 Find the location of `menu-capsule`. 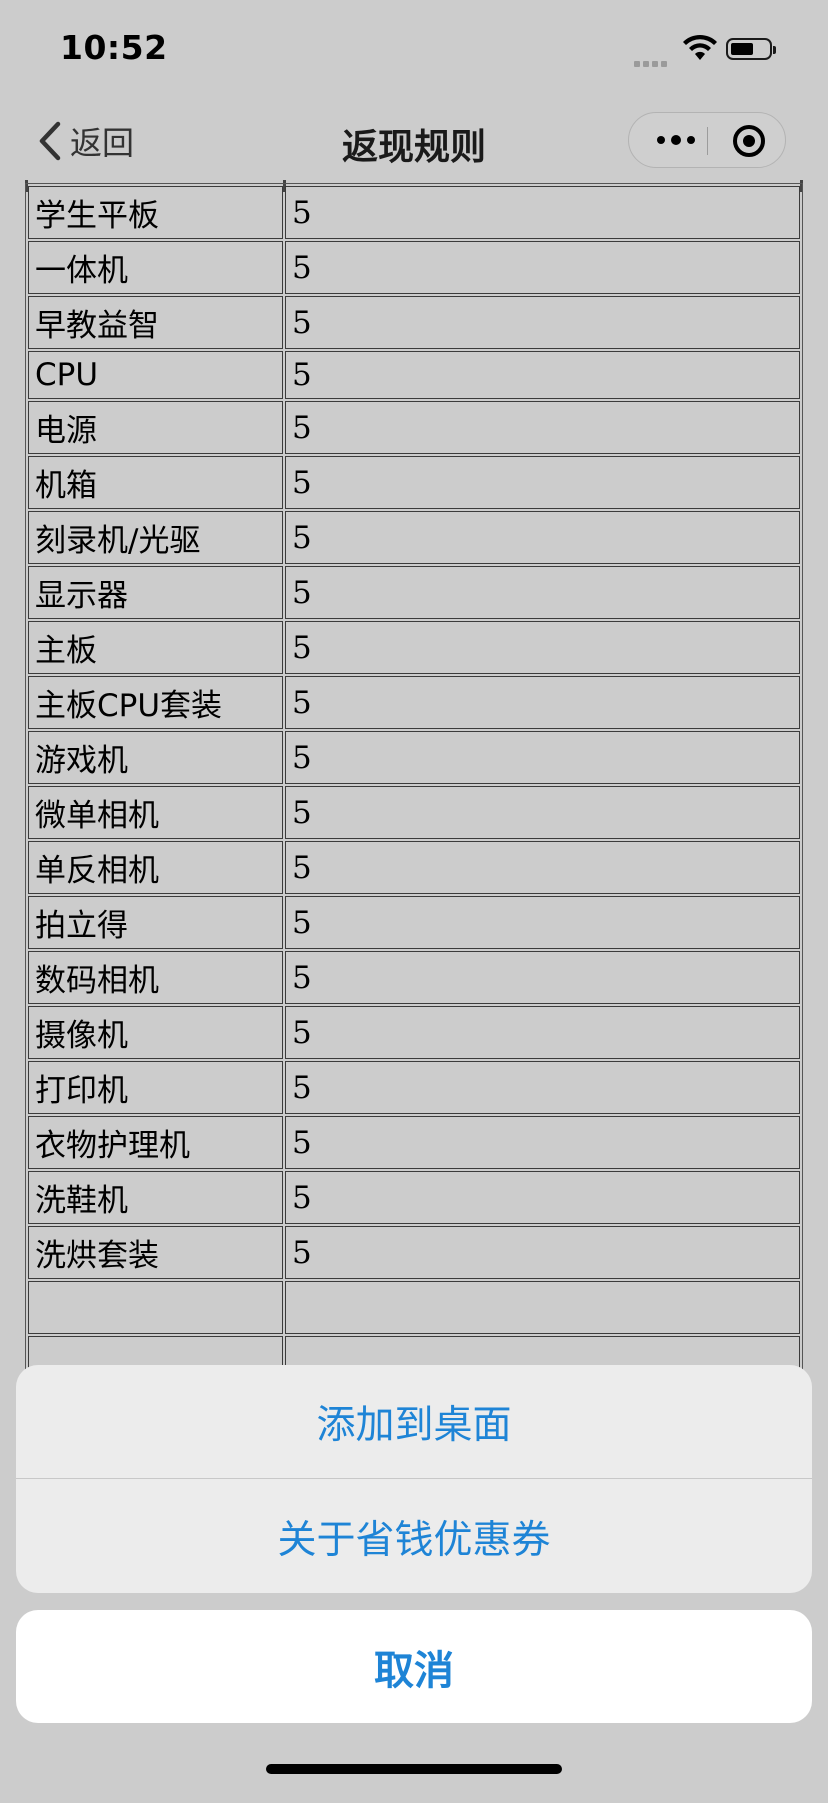

menu-capsule is located at coordinates (707, 140).